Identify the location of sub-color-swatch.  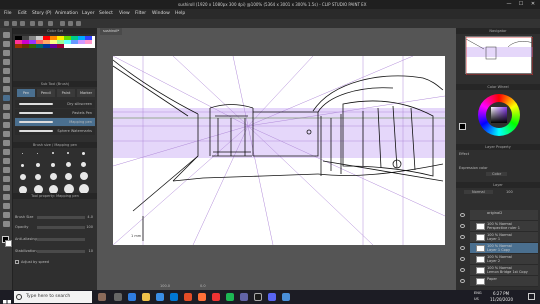
(8, 243).